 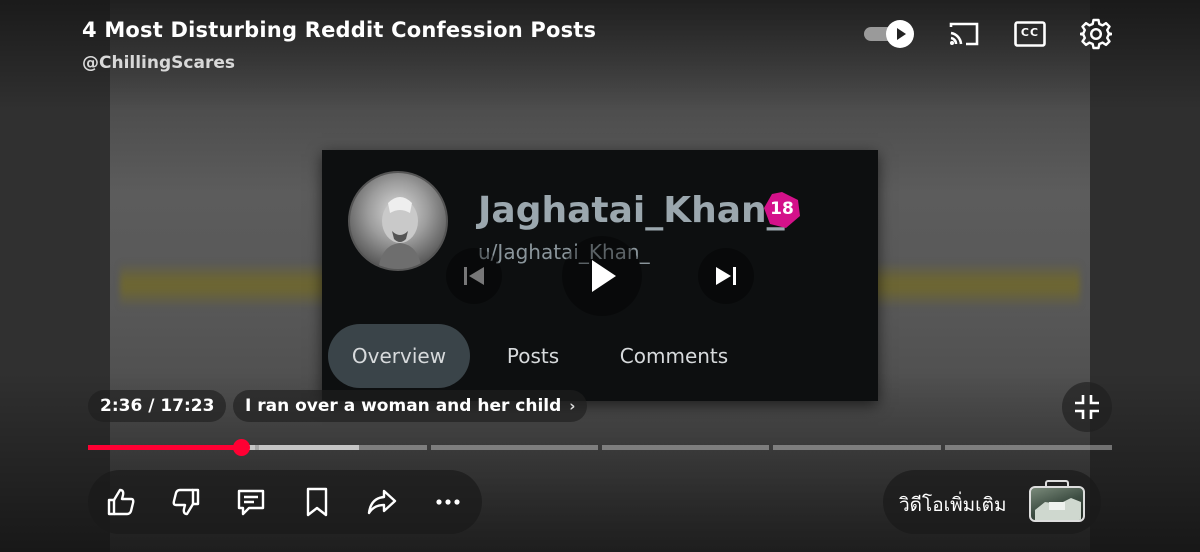 I want to click on nsfw-badge-label: 18, so click(x=782, y=209).